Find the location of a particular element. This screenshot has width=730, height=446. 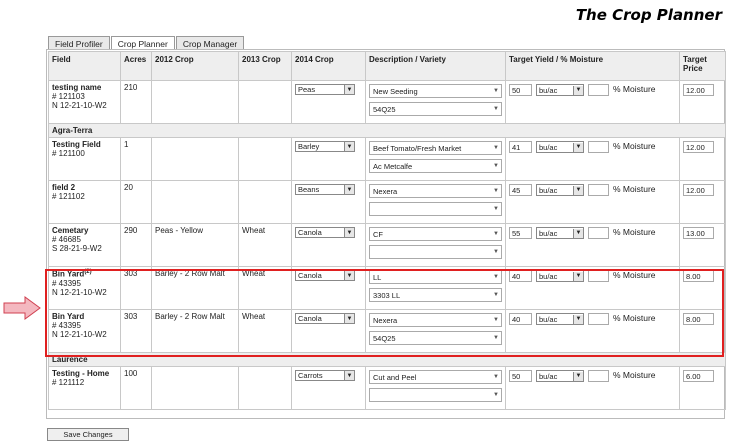

yield-cell: 50 bu/ac ▼ % Moisture is located at coordinates (592, 102).